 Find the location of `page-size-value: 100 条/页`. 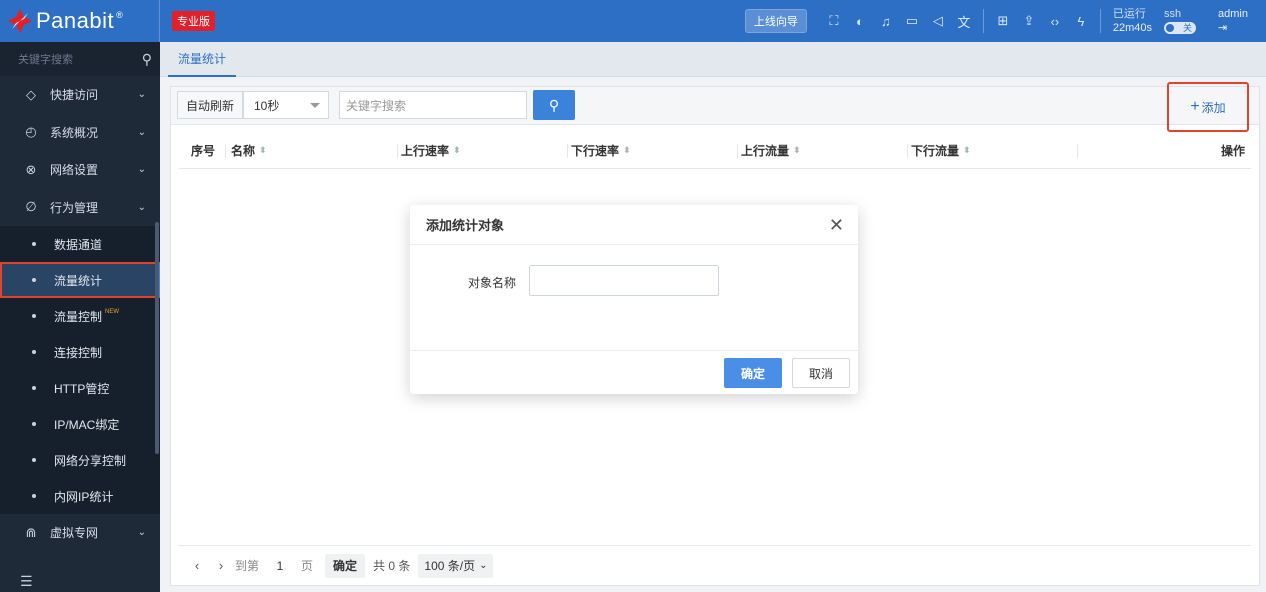

page-size-value: 100 条/页 is located at coordinates (450, 566).